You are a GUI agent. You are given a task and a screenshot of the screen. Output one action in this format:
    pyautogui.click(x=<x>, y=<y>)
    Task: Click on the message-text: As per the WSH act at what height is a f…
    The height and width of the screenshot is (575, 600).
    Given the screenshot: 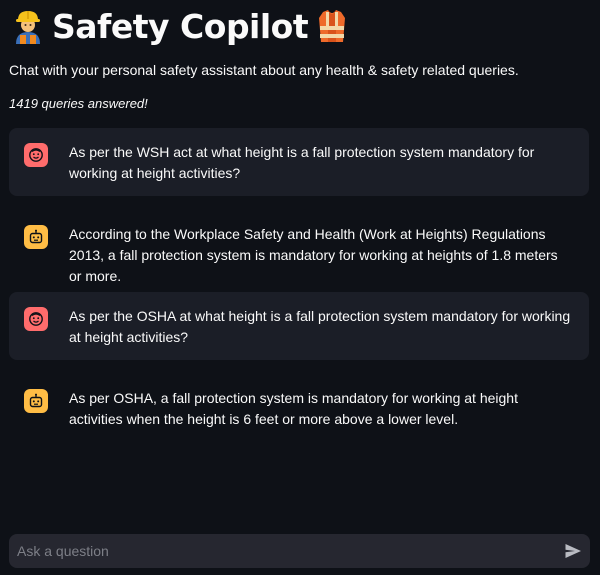 What is the action you would take?
    pyautogui.click(x=302, y=162)
    